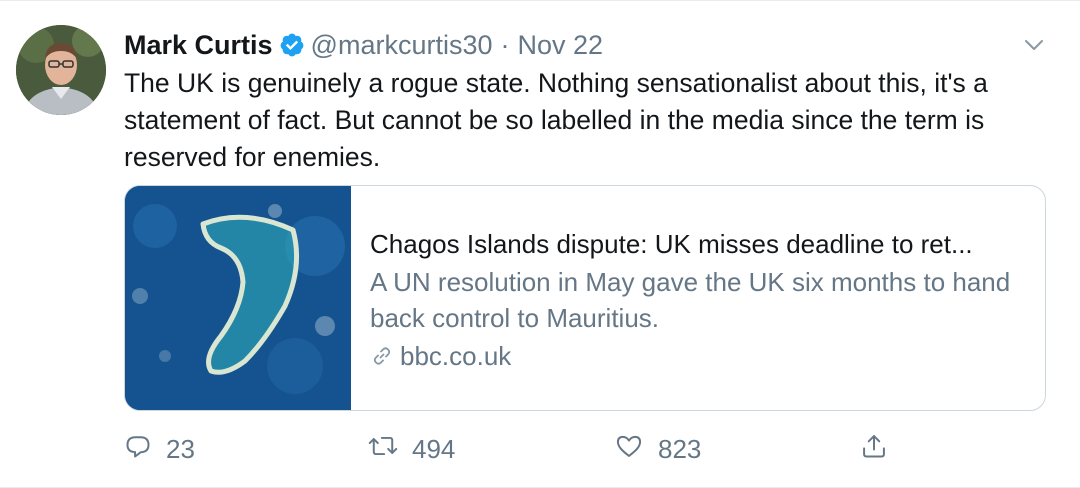 The image size is (1080, 488). Describe the element at coordinates (456, 356) in the screenshot. I see `card-domain-text: bbc.co.uk` at that location.